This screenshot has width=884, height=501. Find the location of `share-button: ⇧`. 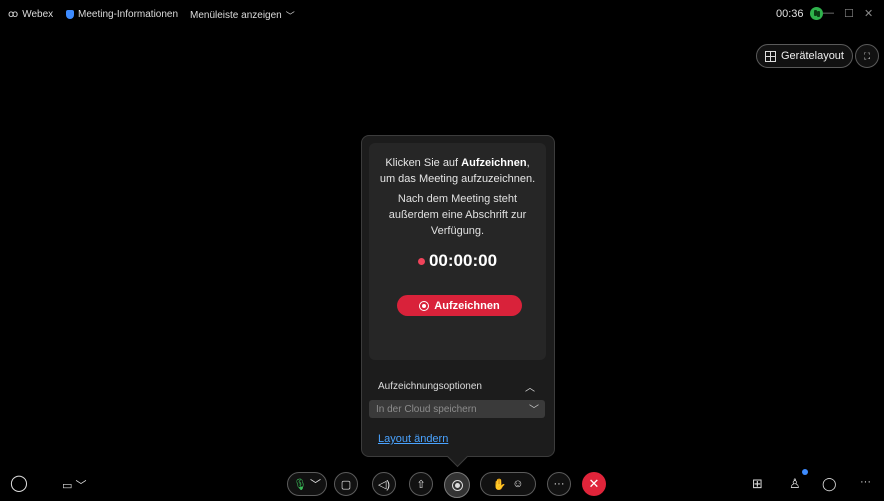

share-button: ⇧ is located at coordinates (421, 484).